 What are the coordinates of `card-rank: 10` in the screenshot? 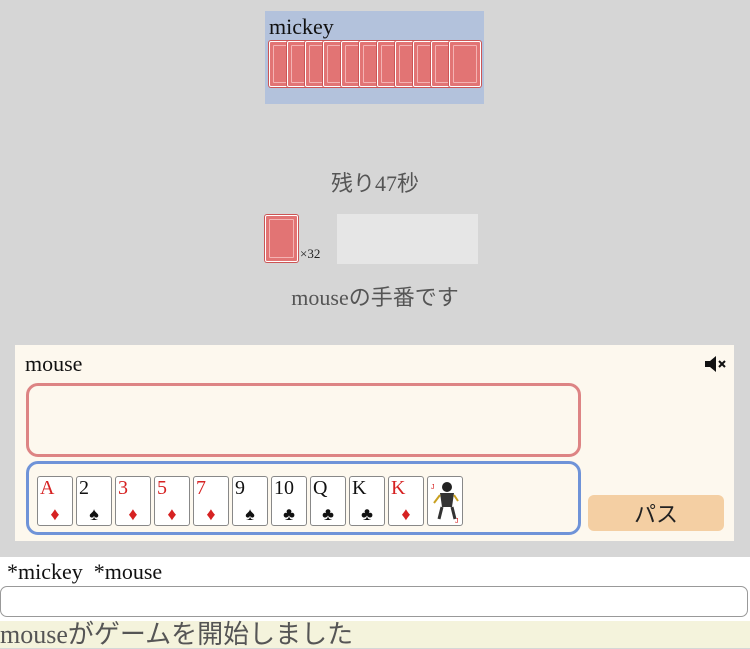 It's located at (284, 488).